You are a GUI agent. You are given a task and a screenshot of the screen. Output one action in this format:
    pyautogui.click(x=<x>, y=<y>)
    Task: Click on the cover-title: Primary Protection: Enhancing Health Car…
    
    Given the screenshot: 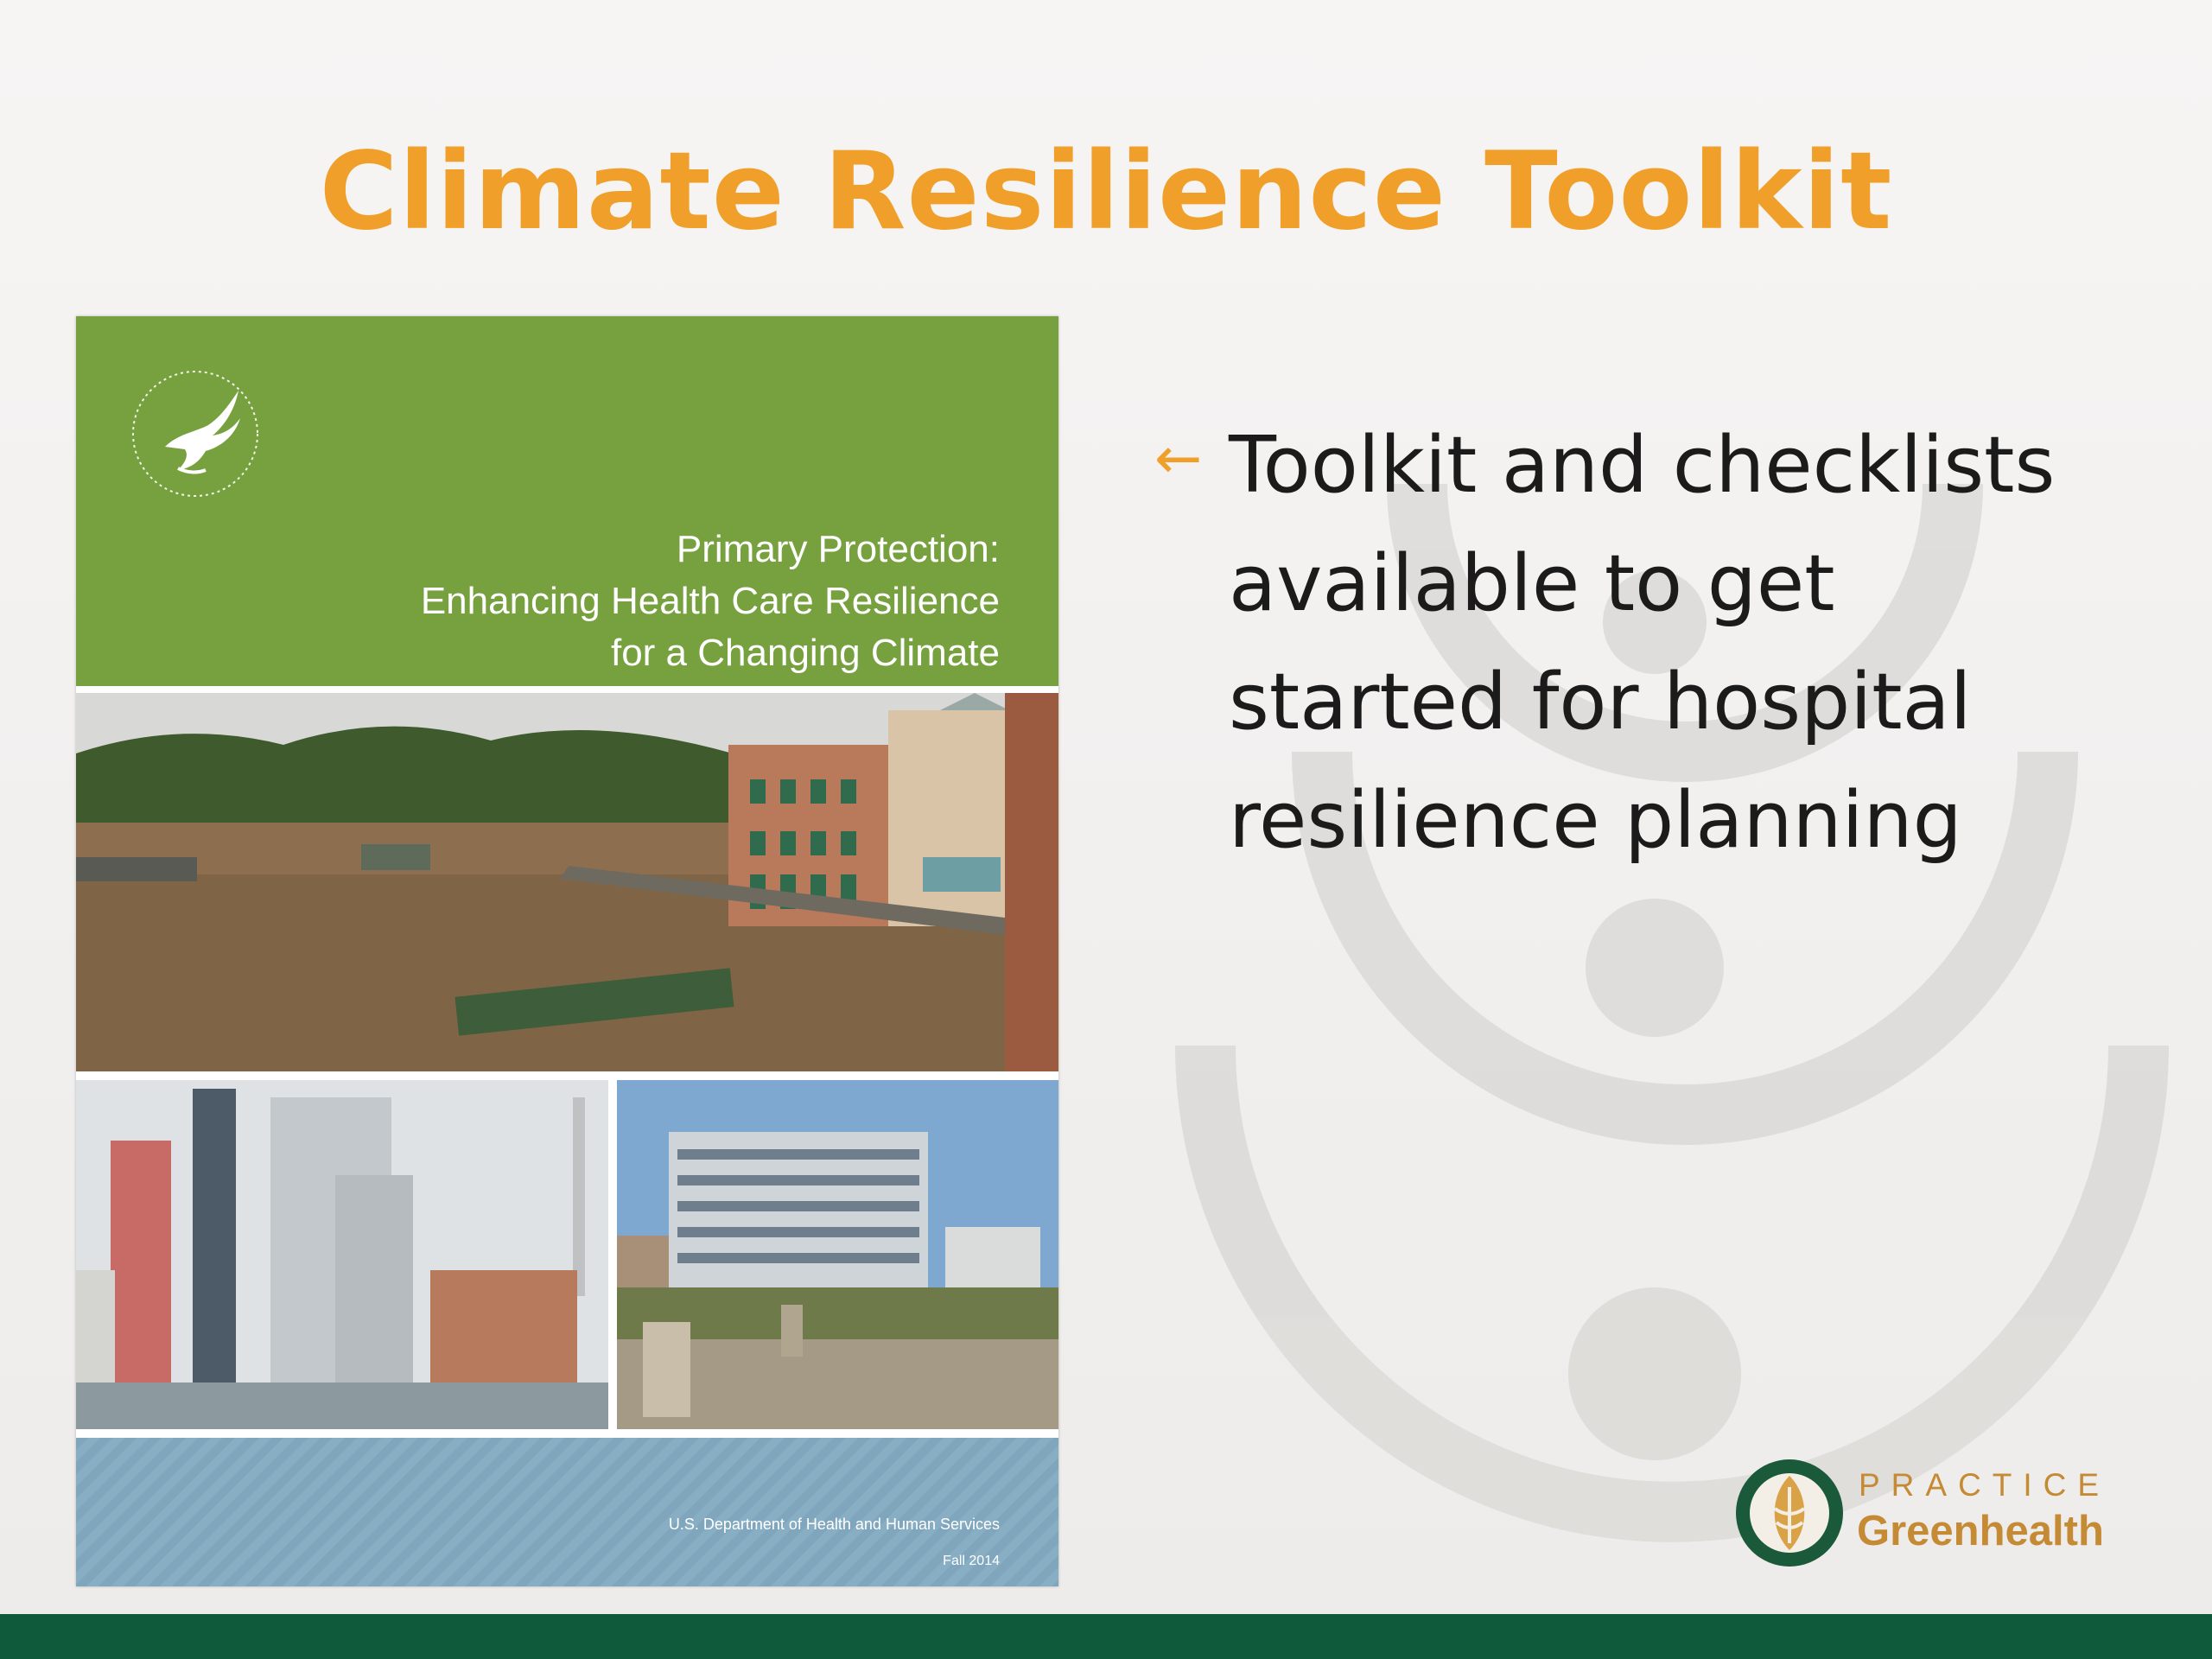 What is the action you would take?
    pyautogui.click(x=611, y=601)
    